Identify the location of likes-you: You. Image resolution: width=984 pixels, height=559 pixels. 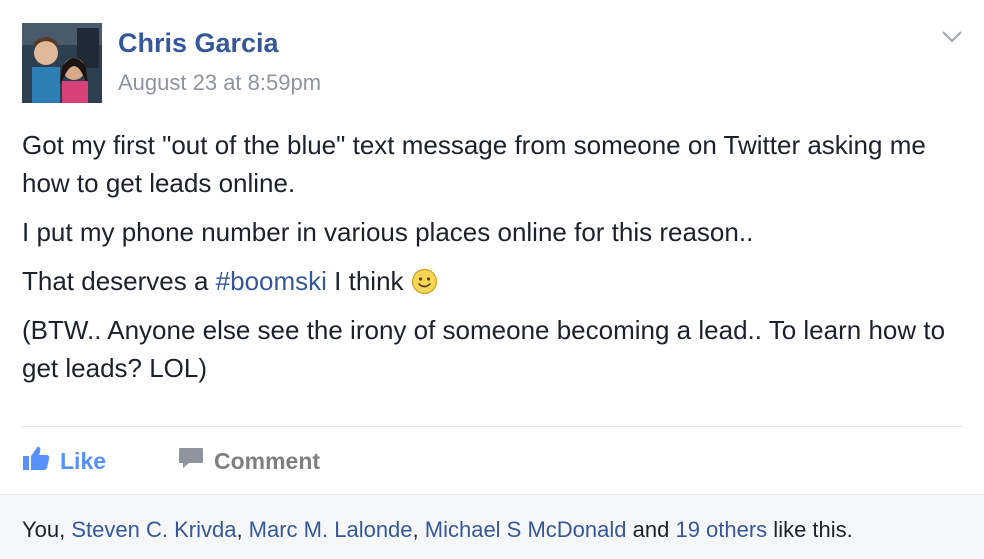
(41, 529).